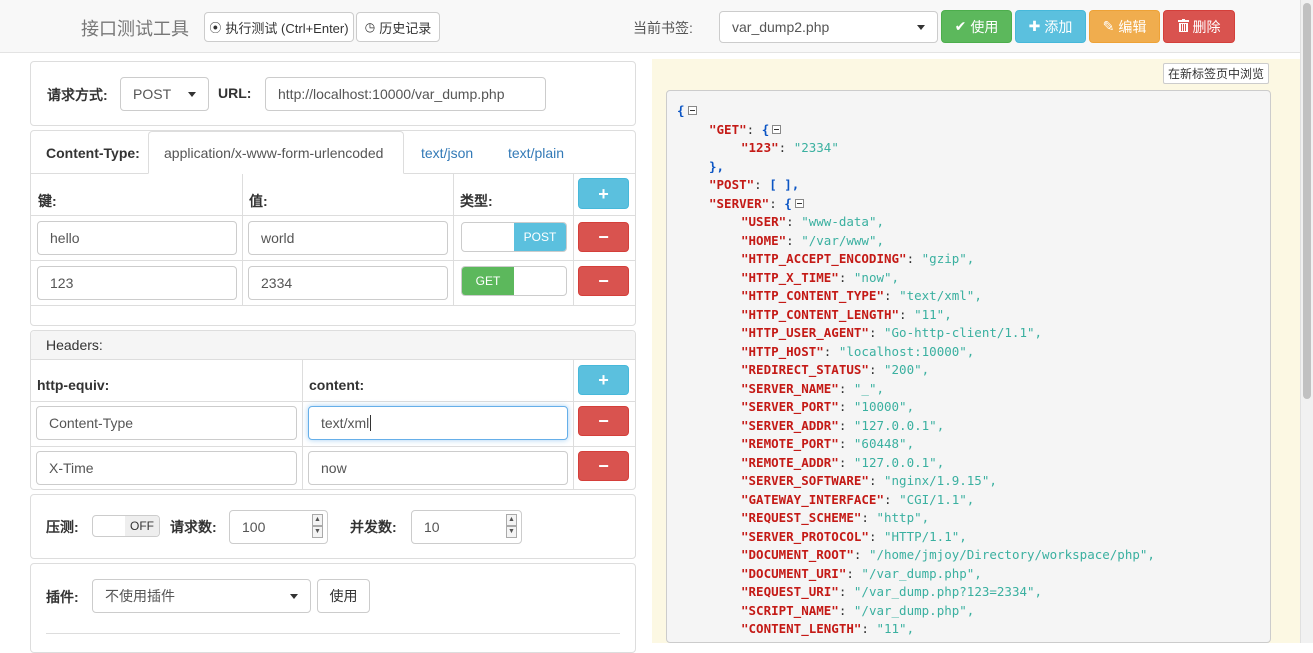  I want to click on chevron-down-icon, so click(294, 596).